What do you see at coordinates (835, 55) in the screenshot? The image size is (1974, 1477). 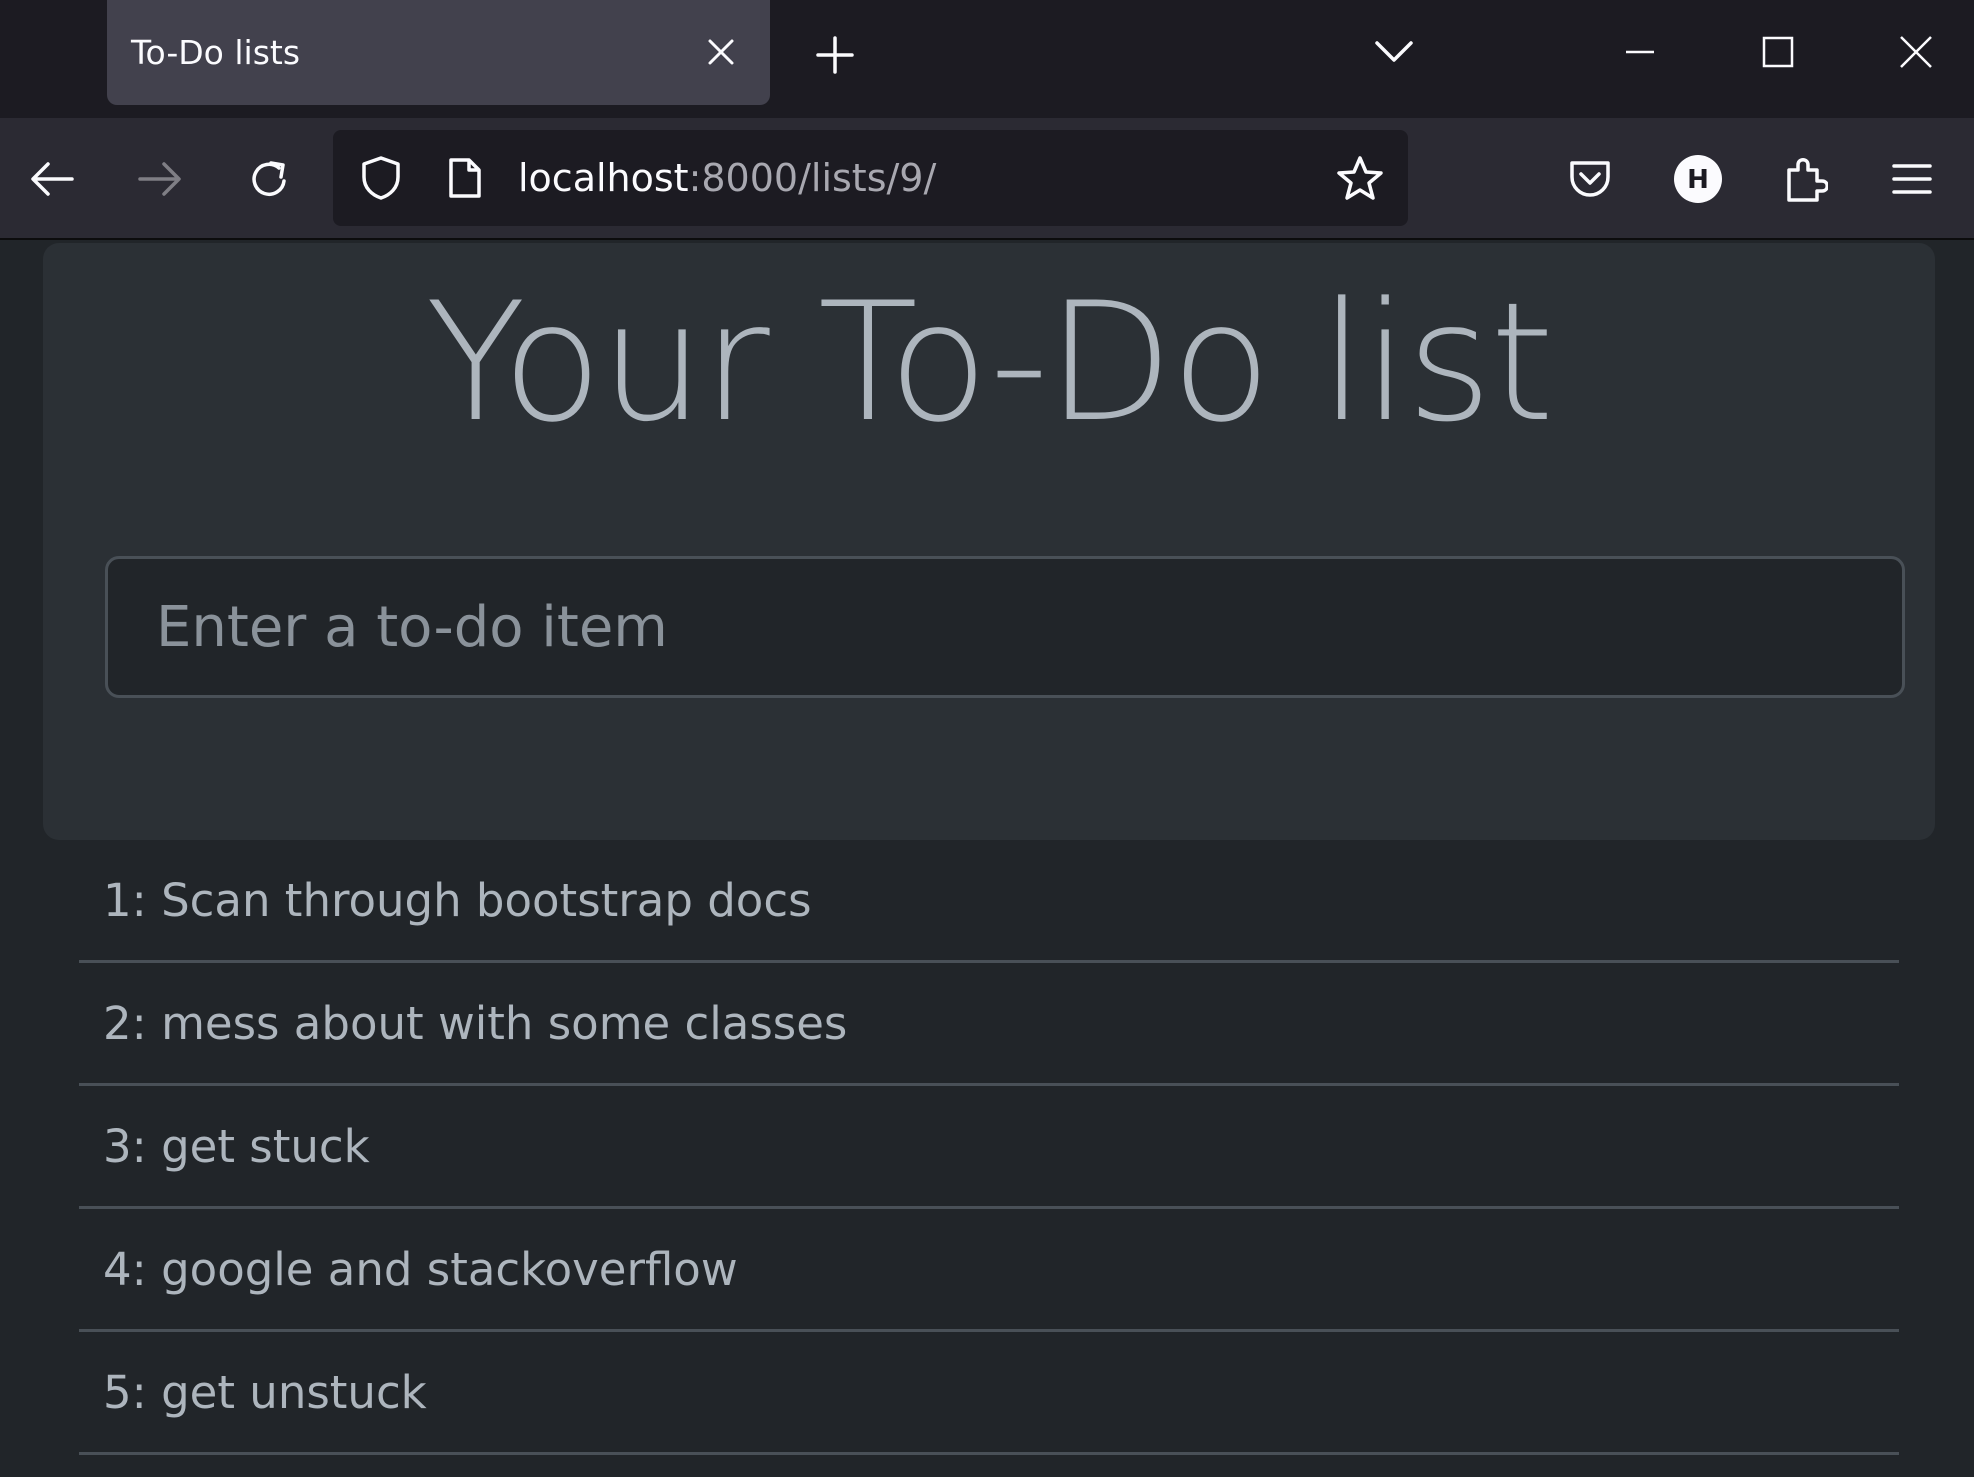 I see `plus-icon` at bounding box center [835, 55].